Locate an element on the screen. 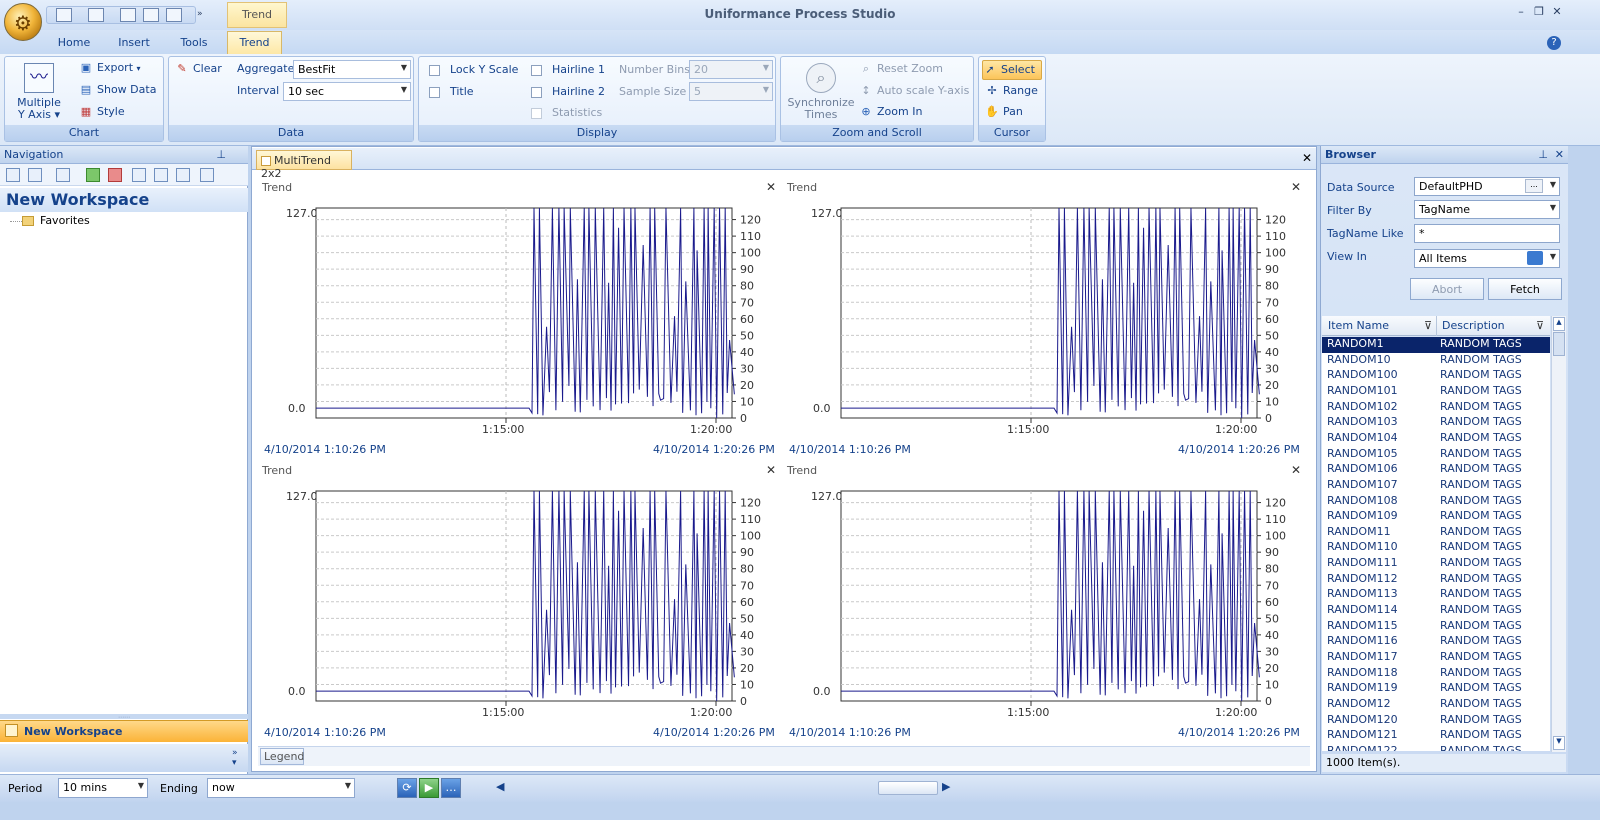  time-scroll-thumb is located at coordinates (908, 788).